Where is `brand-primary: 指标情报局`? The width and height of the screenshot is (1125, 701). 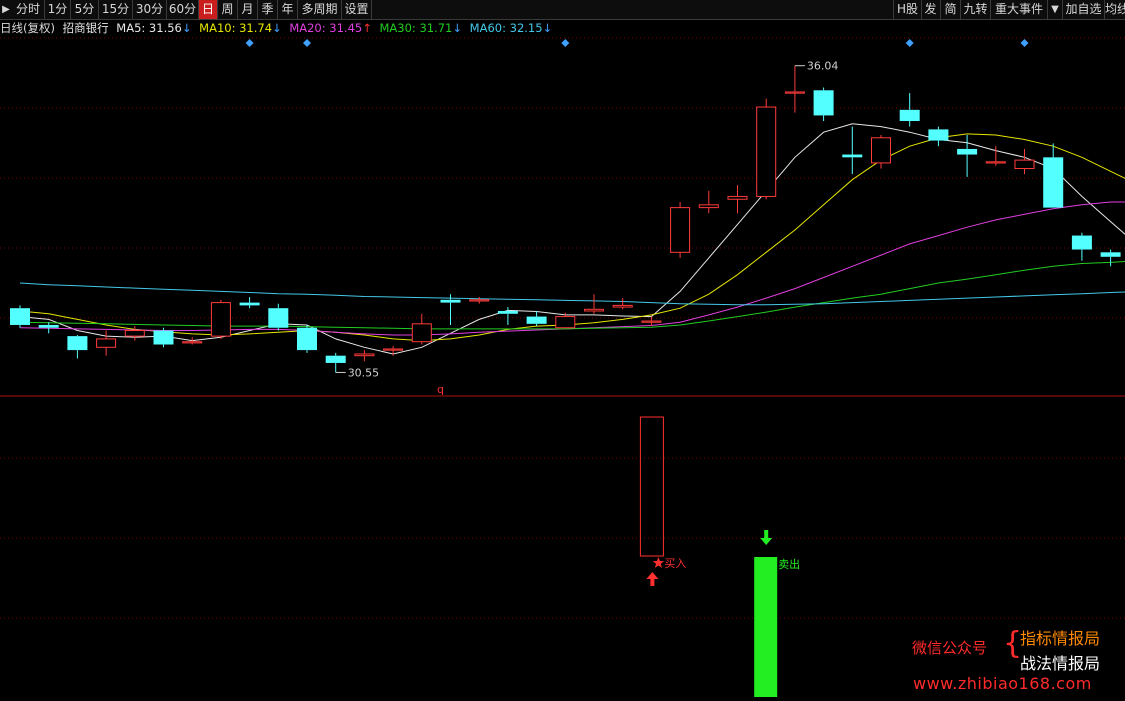 brand-primary: 指标情报局 is located at coordinates (1060, 638).